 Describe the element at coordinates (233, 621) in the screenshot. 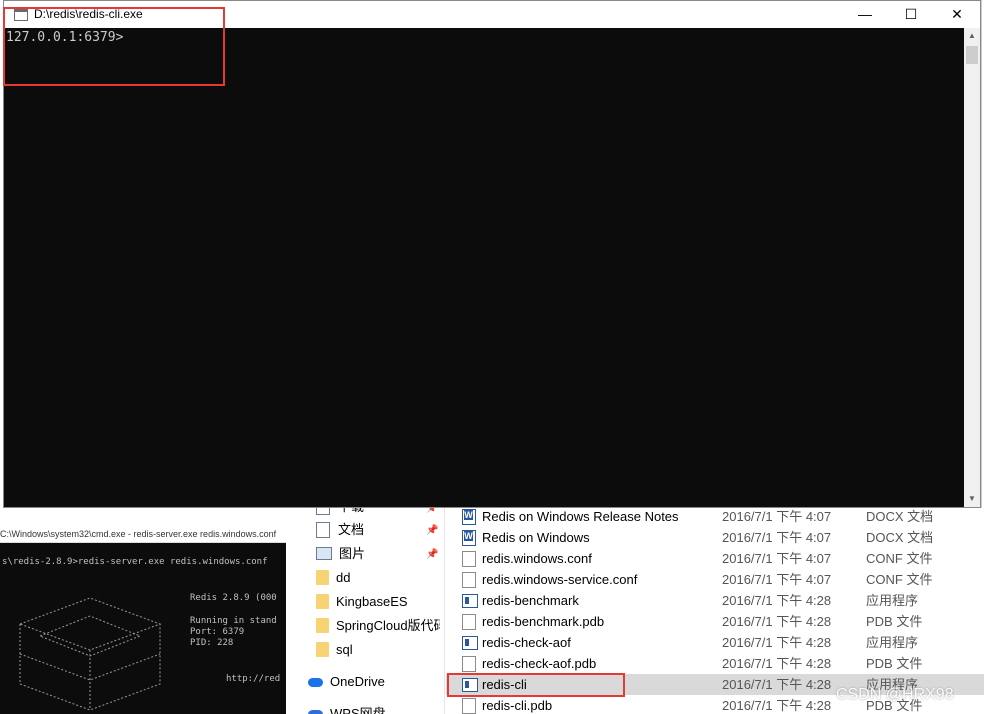

I see `redis-mode-text: Running in stand` at that location.